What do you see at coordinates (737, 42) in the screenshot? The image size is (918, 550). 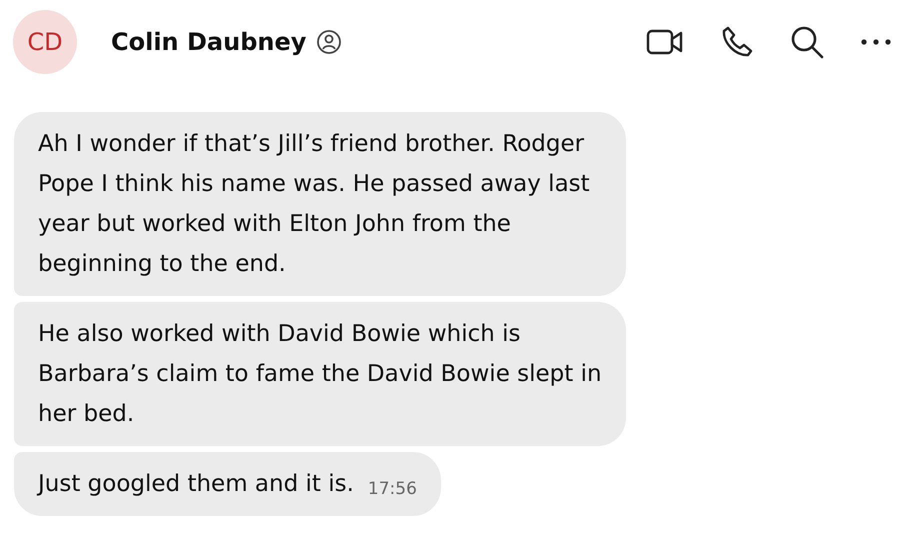 I see `phone-icon` at bounding box center [737, 42].